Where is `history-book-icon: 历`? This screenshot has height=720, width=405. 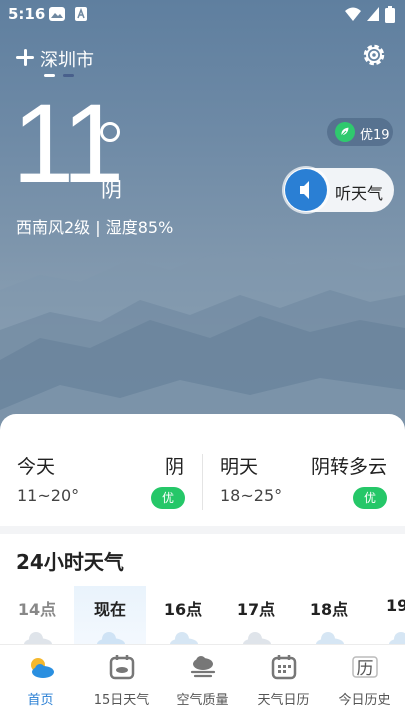 history-book-icon: 历 is located at coordinates (365, 667).